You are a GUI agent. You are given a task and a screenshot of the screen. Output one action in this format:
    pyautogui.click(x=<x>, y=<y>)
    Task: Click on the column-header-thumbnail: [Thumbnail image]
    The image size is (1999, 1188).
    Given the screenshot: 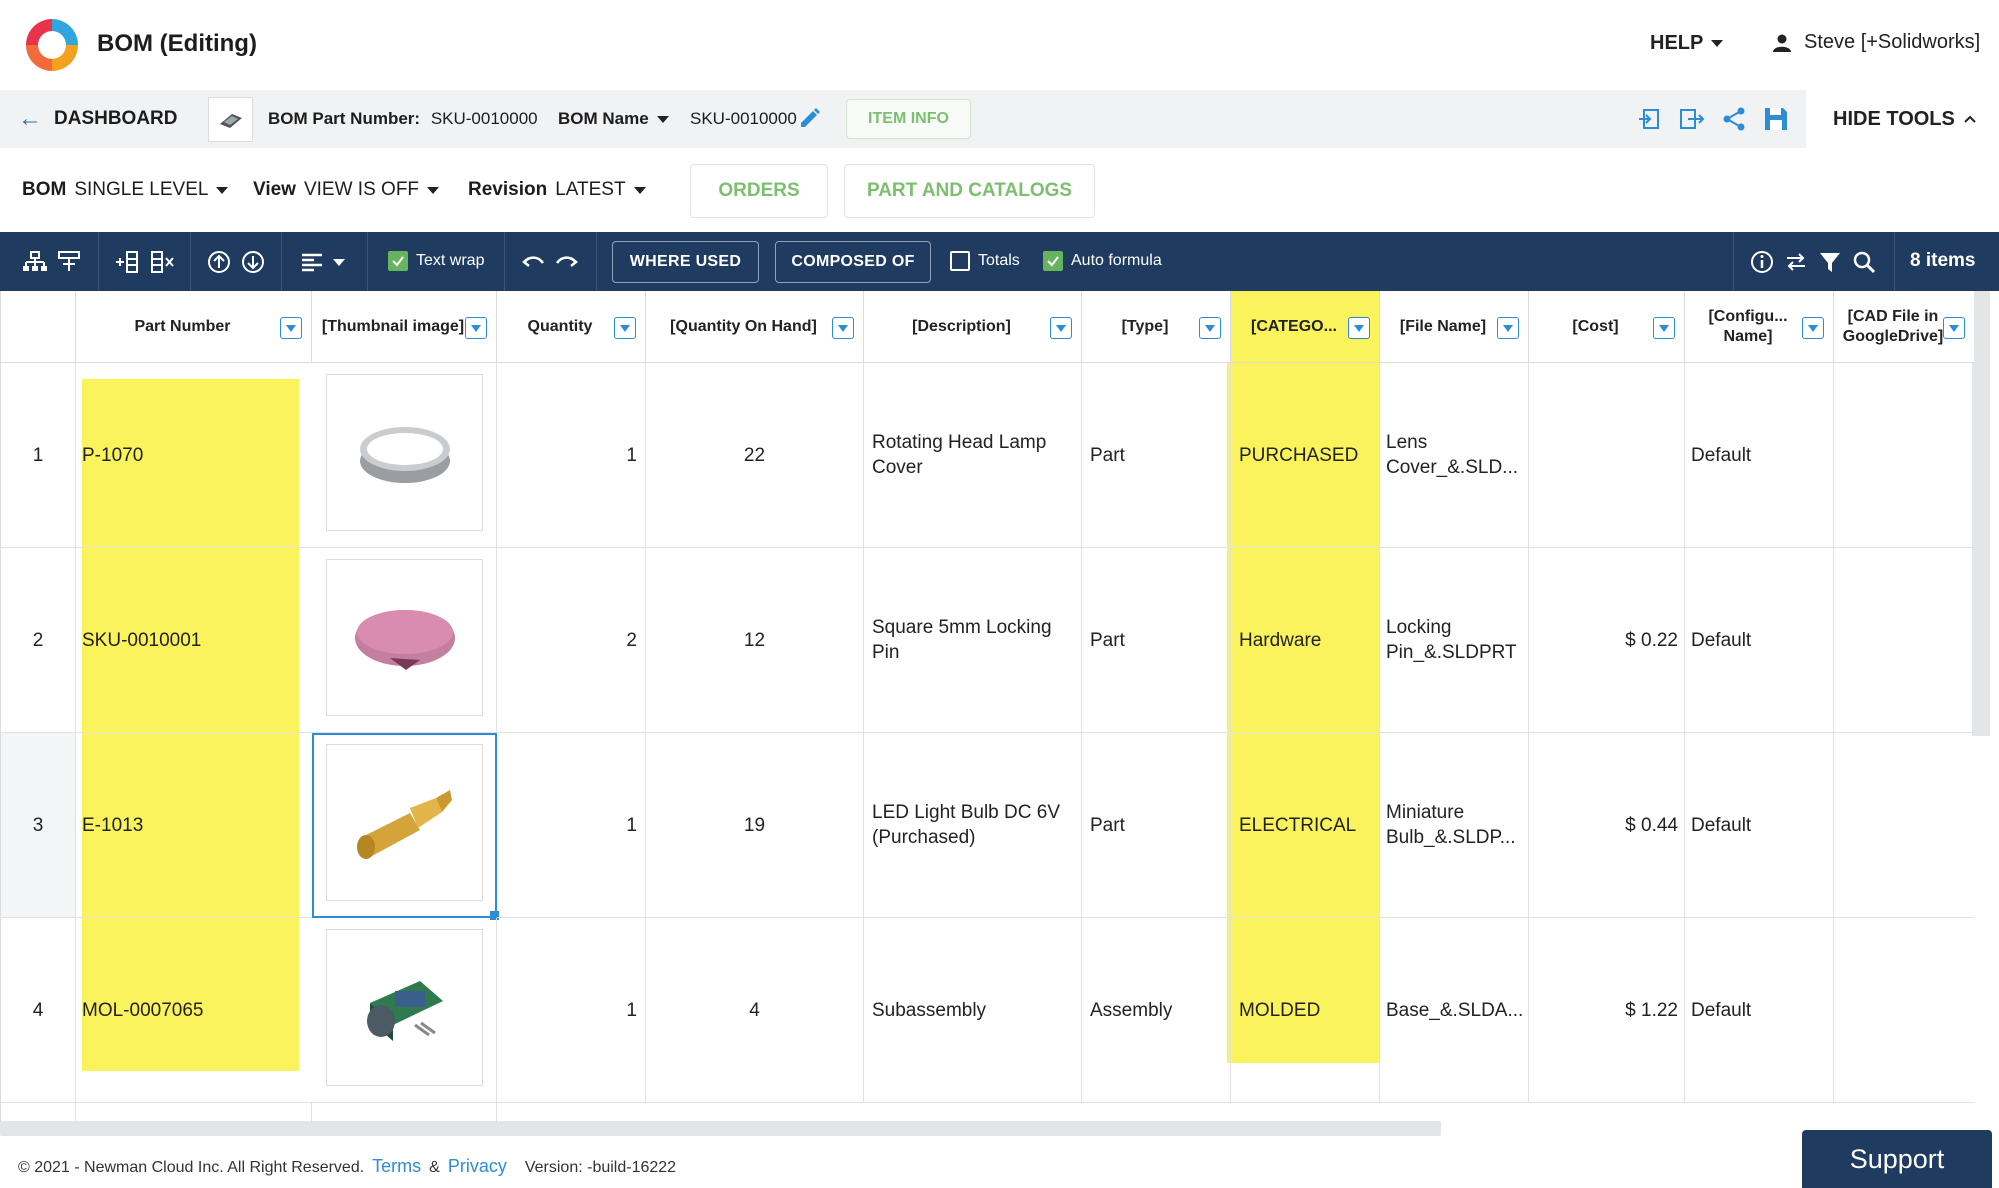 What is the action you would take?
    pyautogui.click(x=404, y=327)
    